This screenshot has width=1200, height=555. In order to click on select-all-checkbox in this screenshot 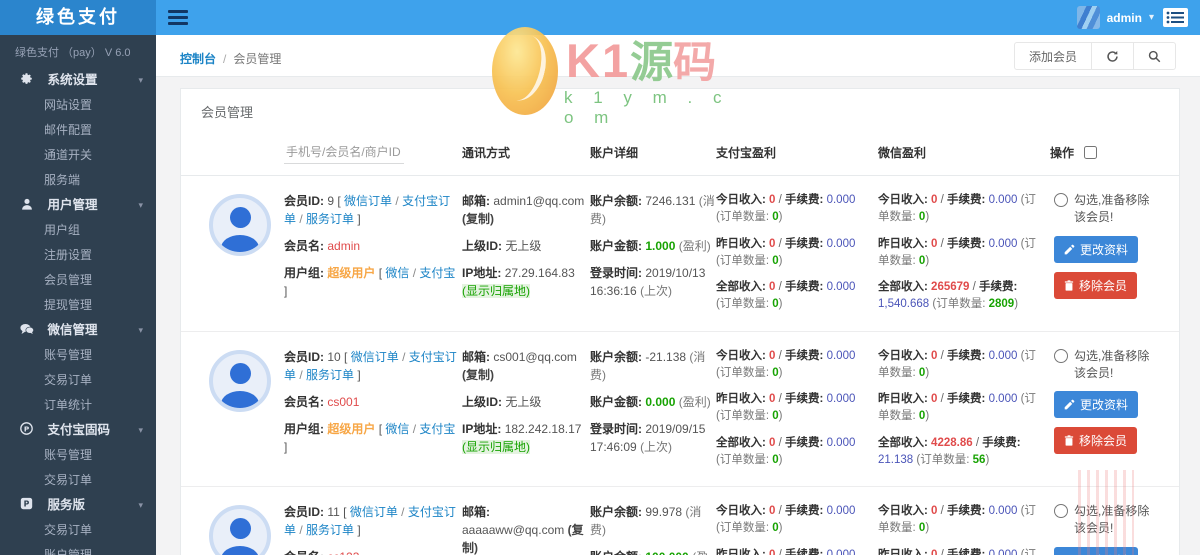, I will do `click(1091, 152)`.